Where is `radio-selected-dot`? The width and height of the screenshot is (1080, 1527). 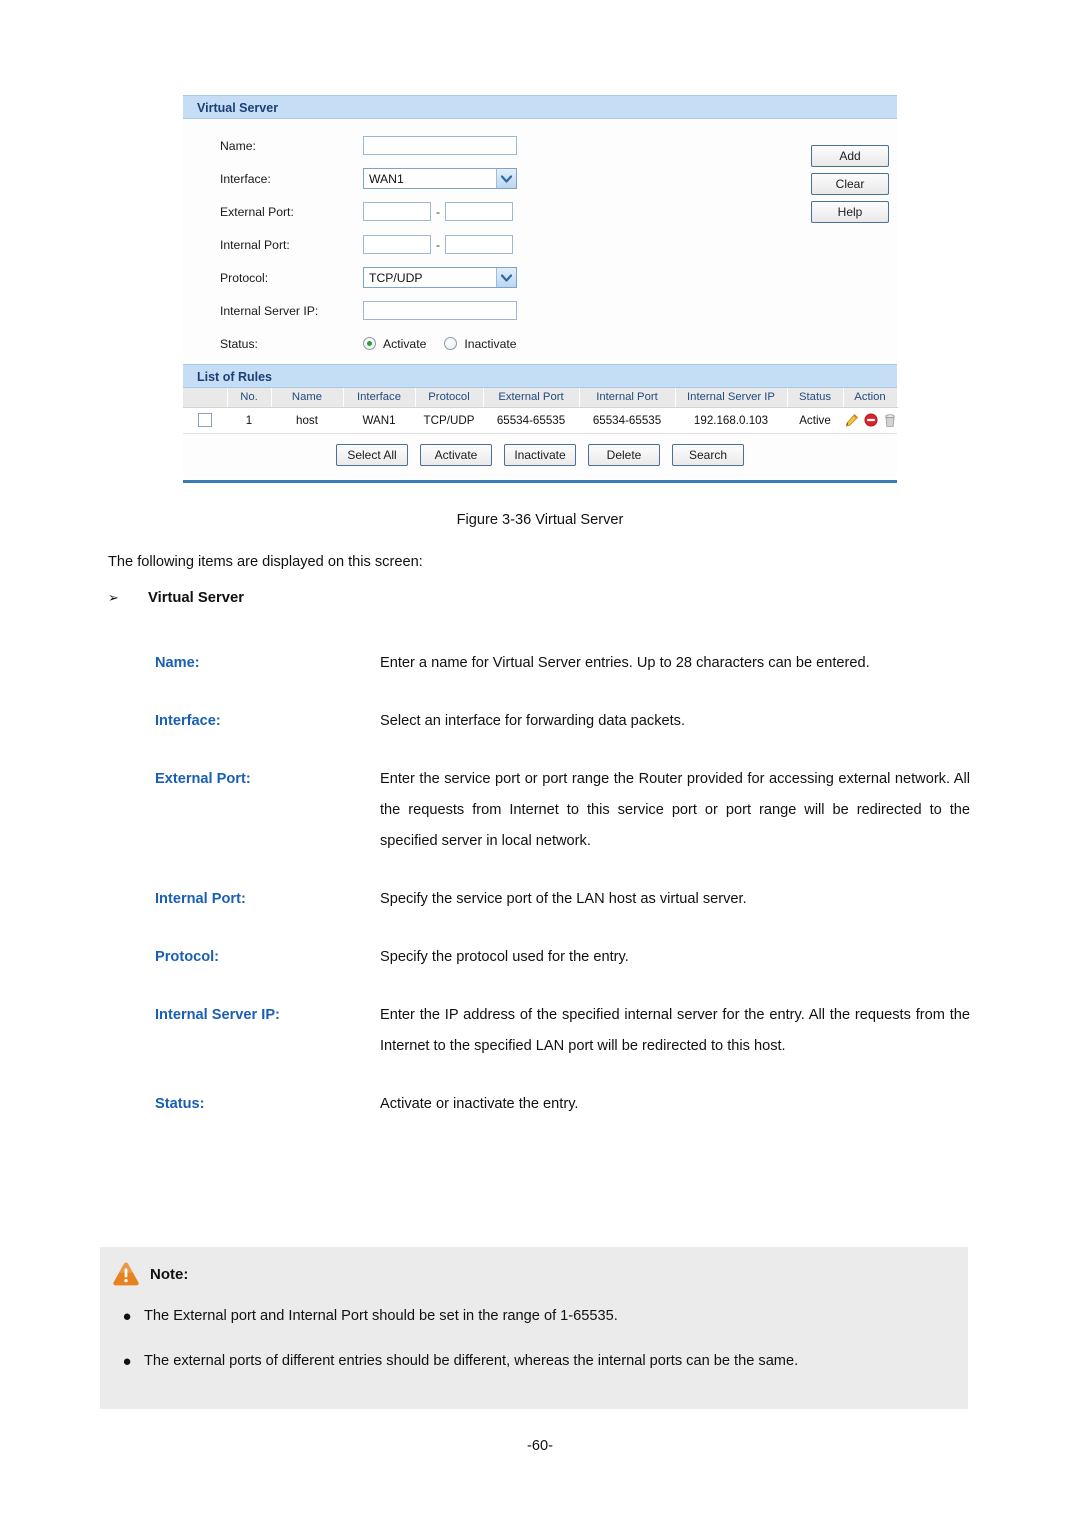
radio-selected-dot is located at coordinates (369, 343).